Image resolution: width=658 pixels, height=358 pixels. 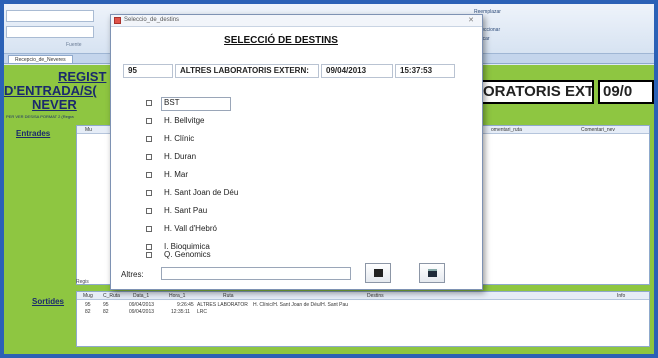 What do you see at coordinates (181, 312) in the screenshot?
I see `cell-hora: 12:35:11` at bounding box center [181, 312].